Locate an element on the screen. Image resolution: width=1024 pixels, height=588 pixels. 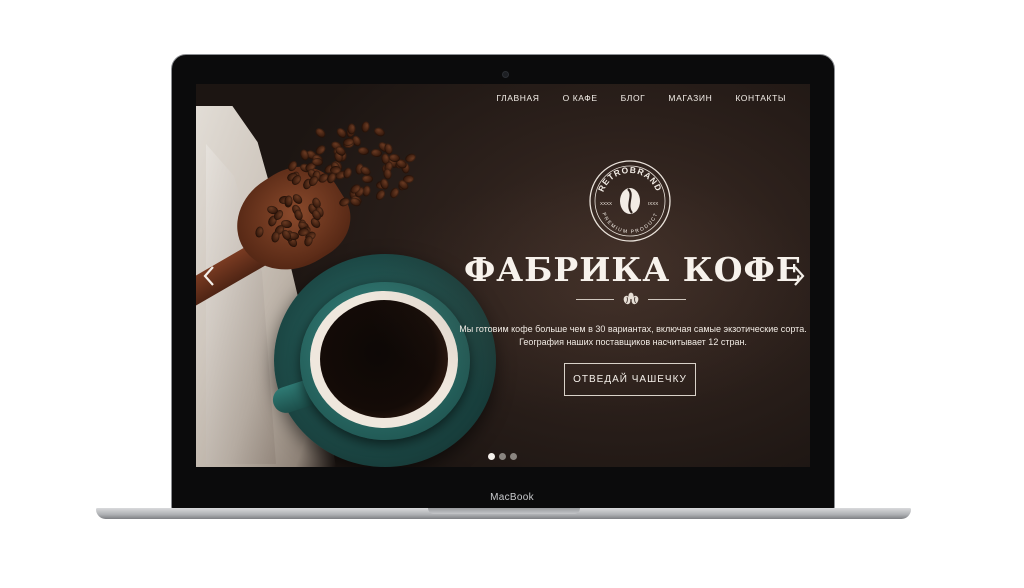
main-nav: ГЛАВНАЯ О КАФЕ БЛОГ МАГАЗИН КОНТАКТЫ is located at coordinates (641, 98).